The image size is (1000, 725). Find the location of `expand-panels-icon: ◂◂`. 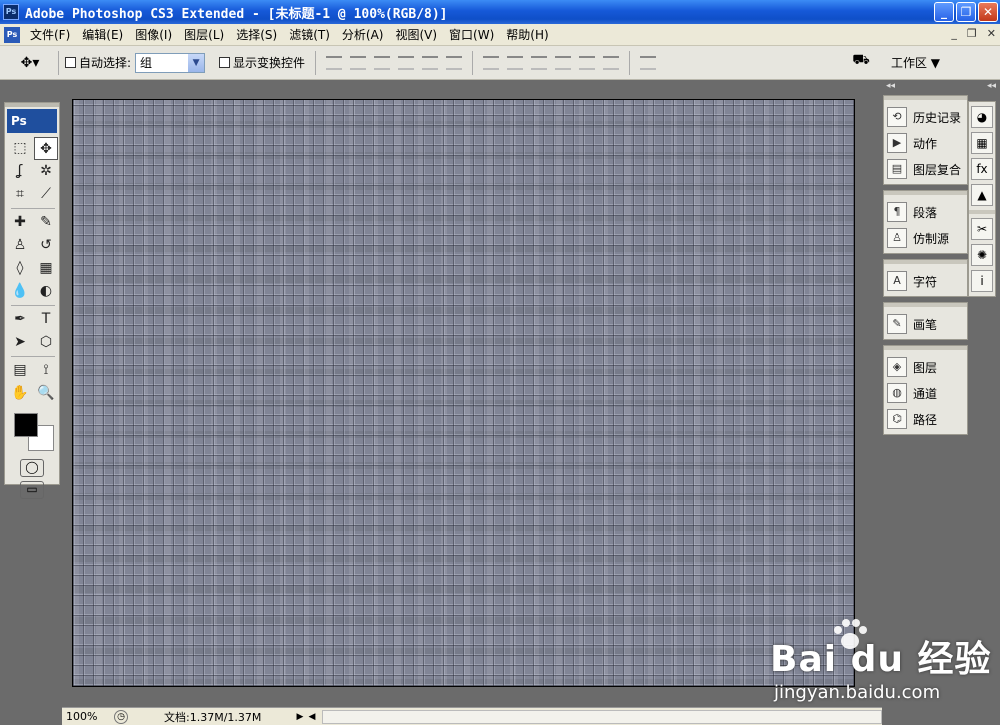

expand-panels-icon: ◂◂ is located at coordinates (991, 86).